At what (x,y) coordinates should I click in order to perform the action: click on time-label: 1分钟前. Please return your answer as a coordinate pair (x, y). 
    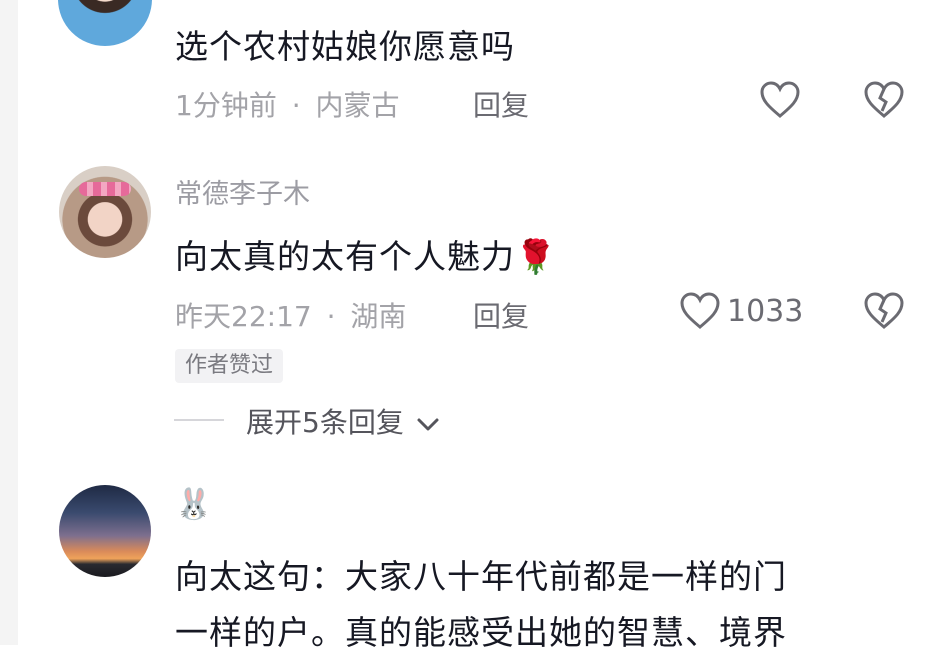
    Looking at the image, I should click on (226, 105).